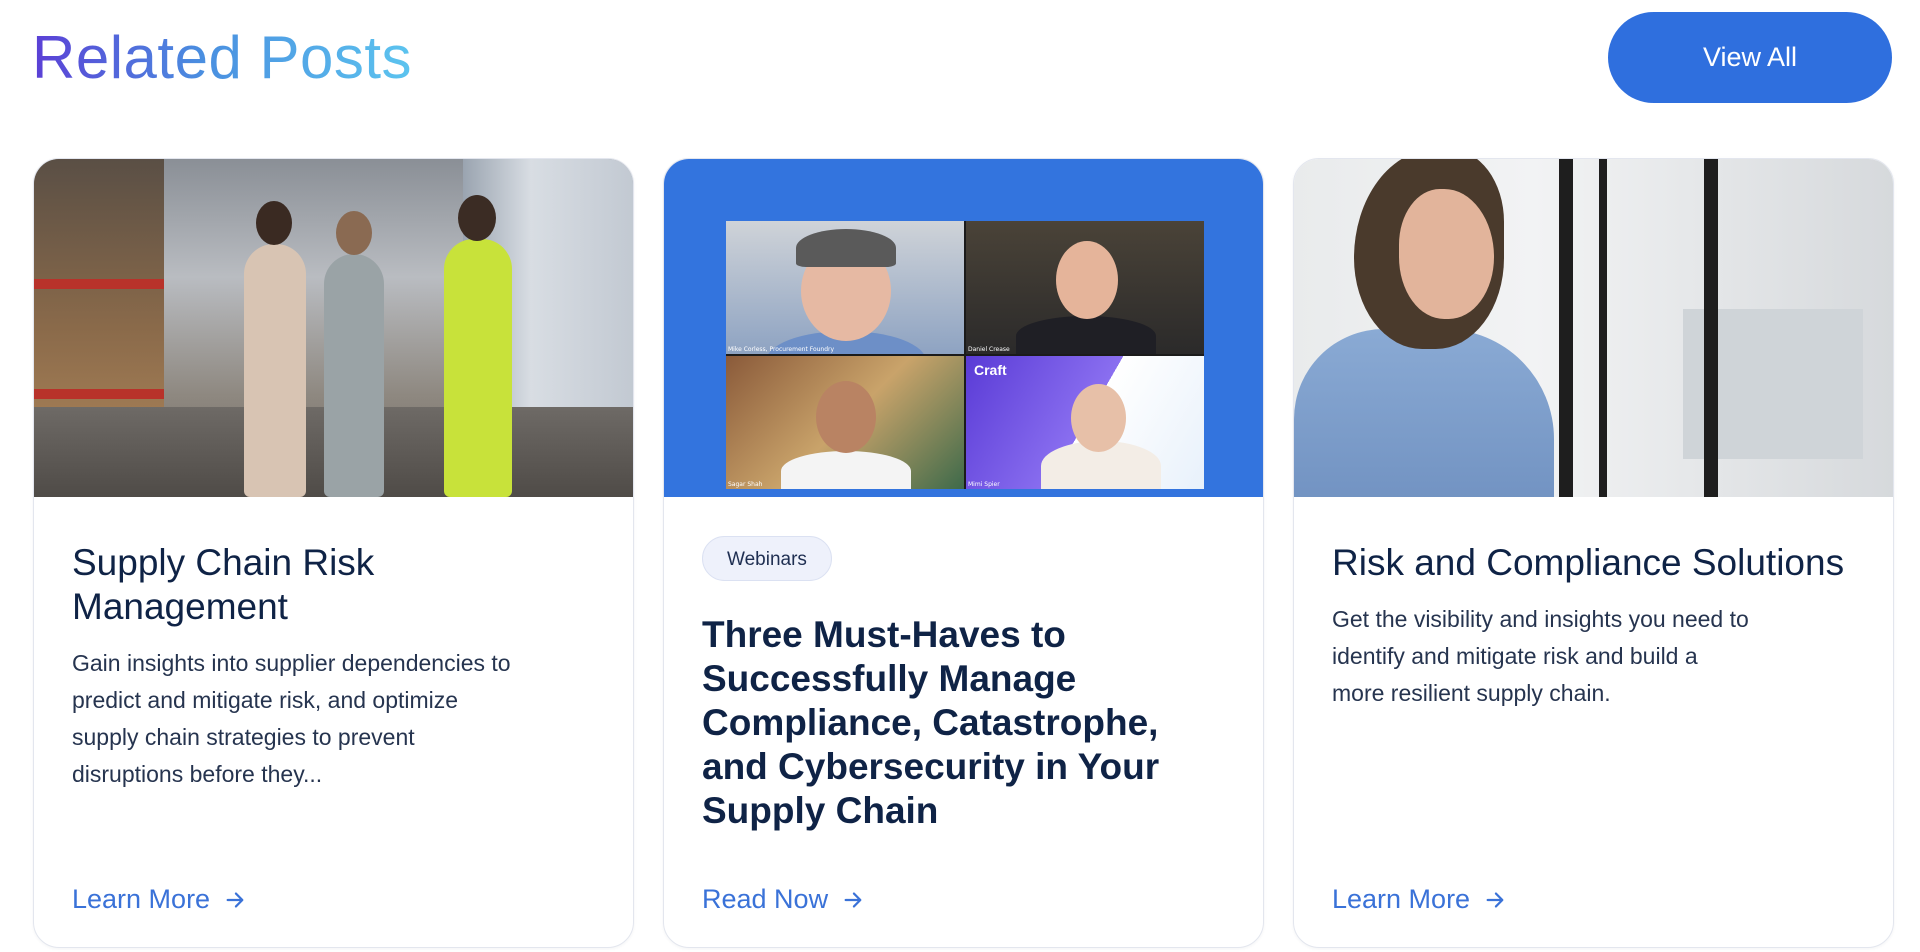 The image size is (1920, 952). Describe the element at coordinates (781, 349) in the screenshot. I see `participant-name: Mike Corless, Procurement Foundry` at that location.